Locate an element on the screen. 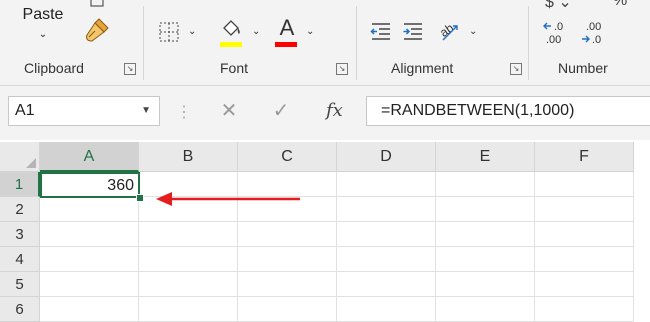 Image resolution: width=650 pixels, height=322 pixels. font-color-bar is located at coordinates (286, 44).